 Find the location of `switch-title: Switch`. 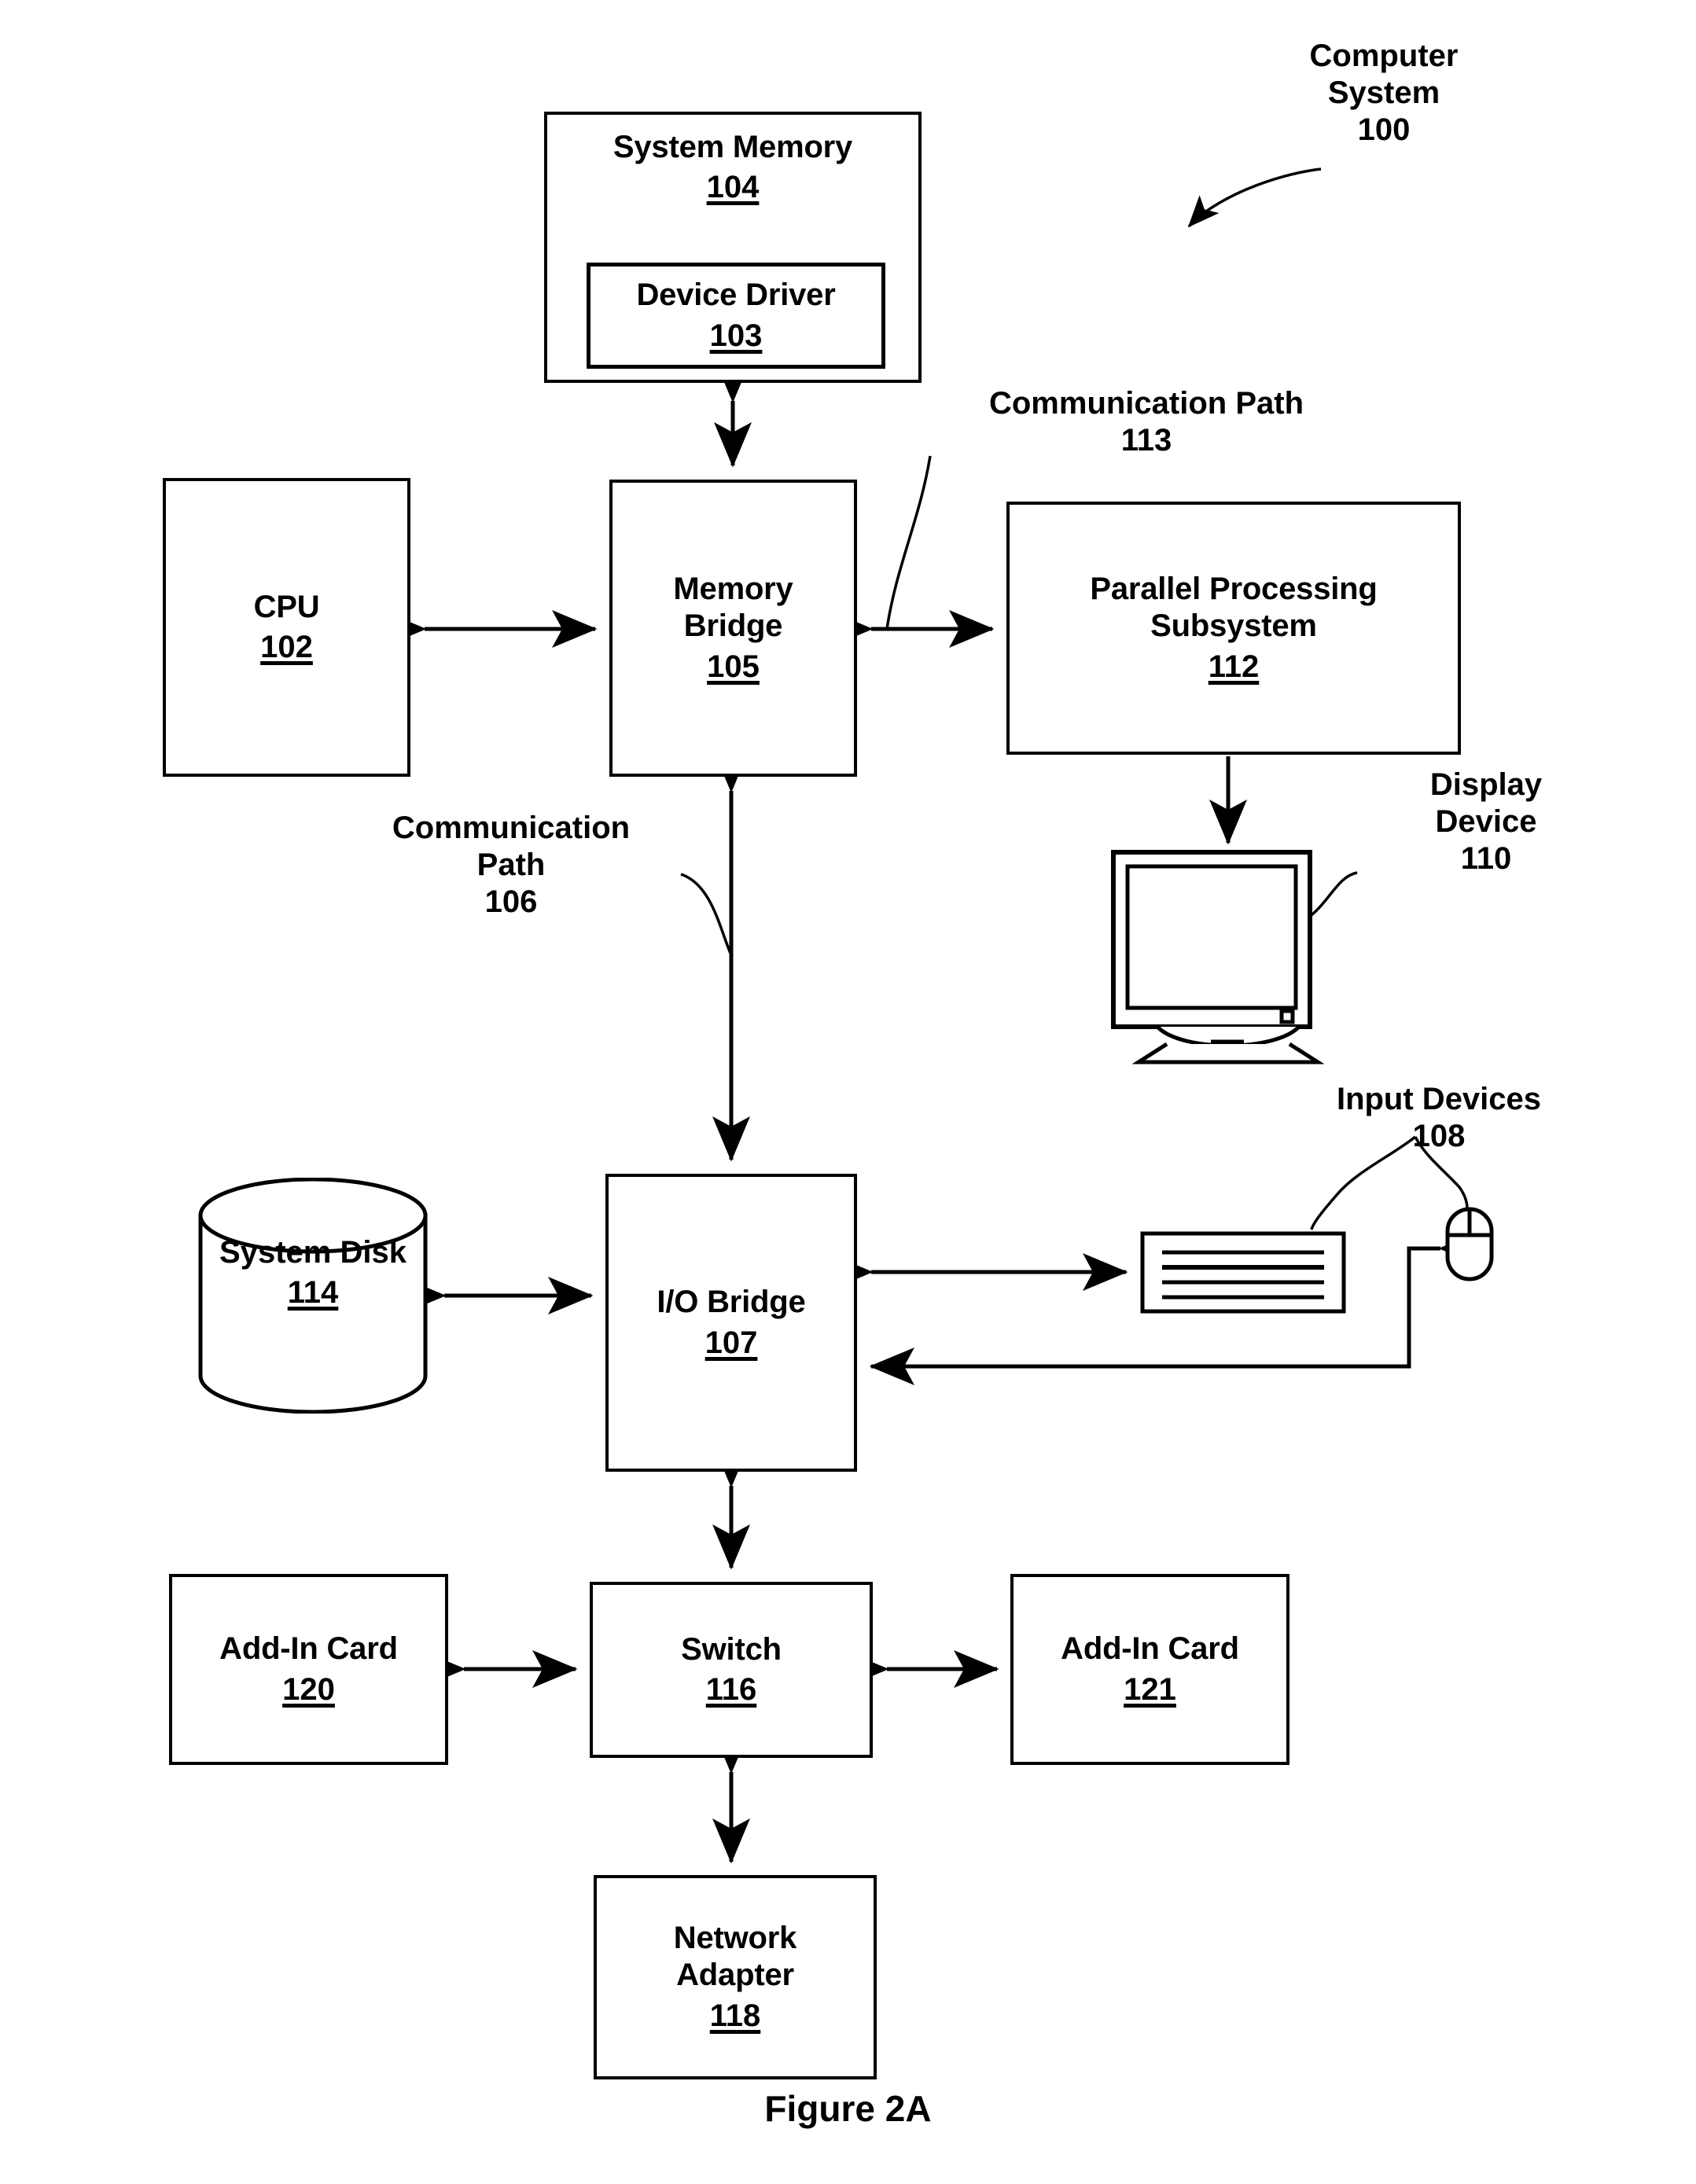

switch-title: Switch is located at coordinates (731, 1649).